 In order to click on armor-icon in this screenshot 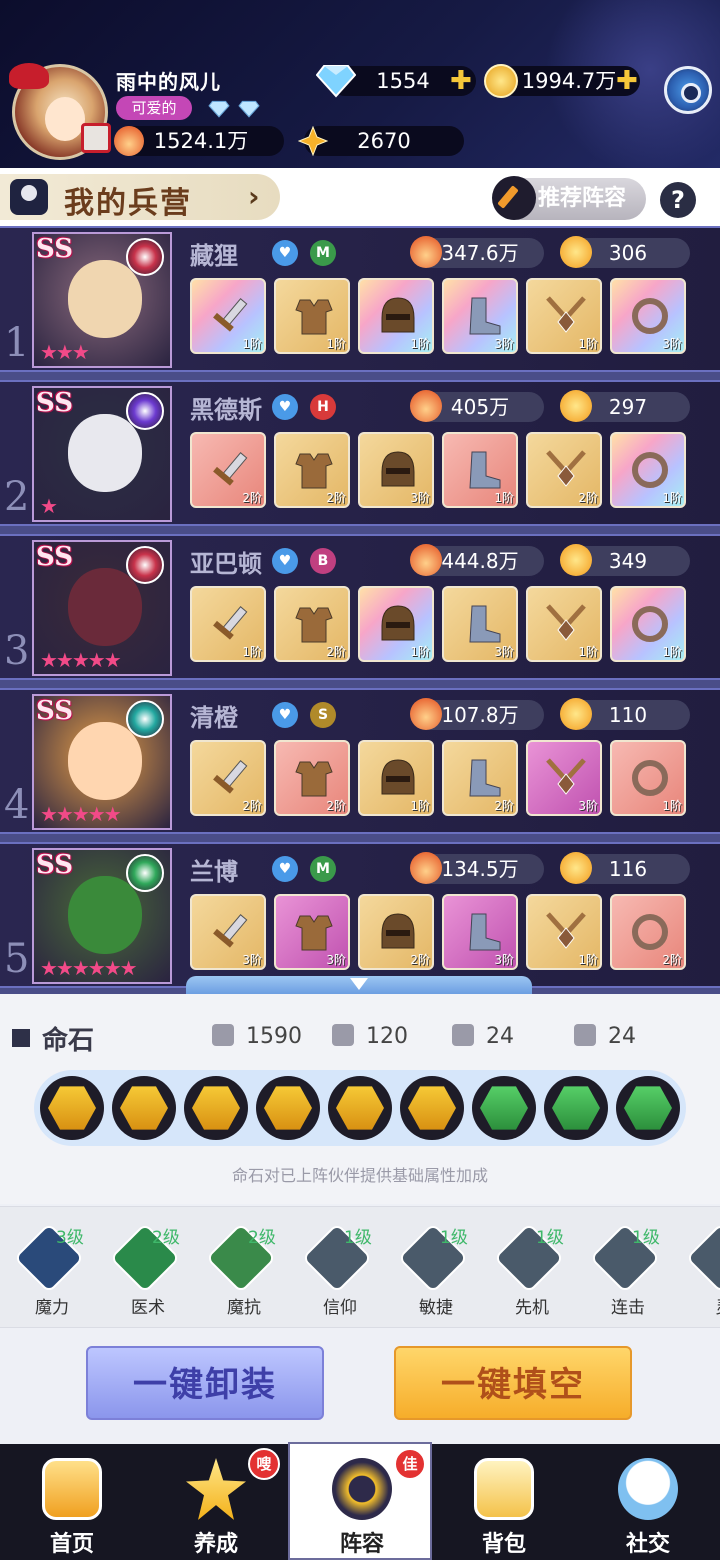, I will do `click(314, 317)`.